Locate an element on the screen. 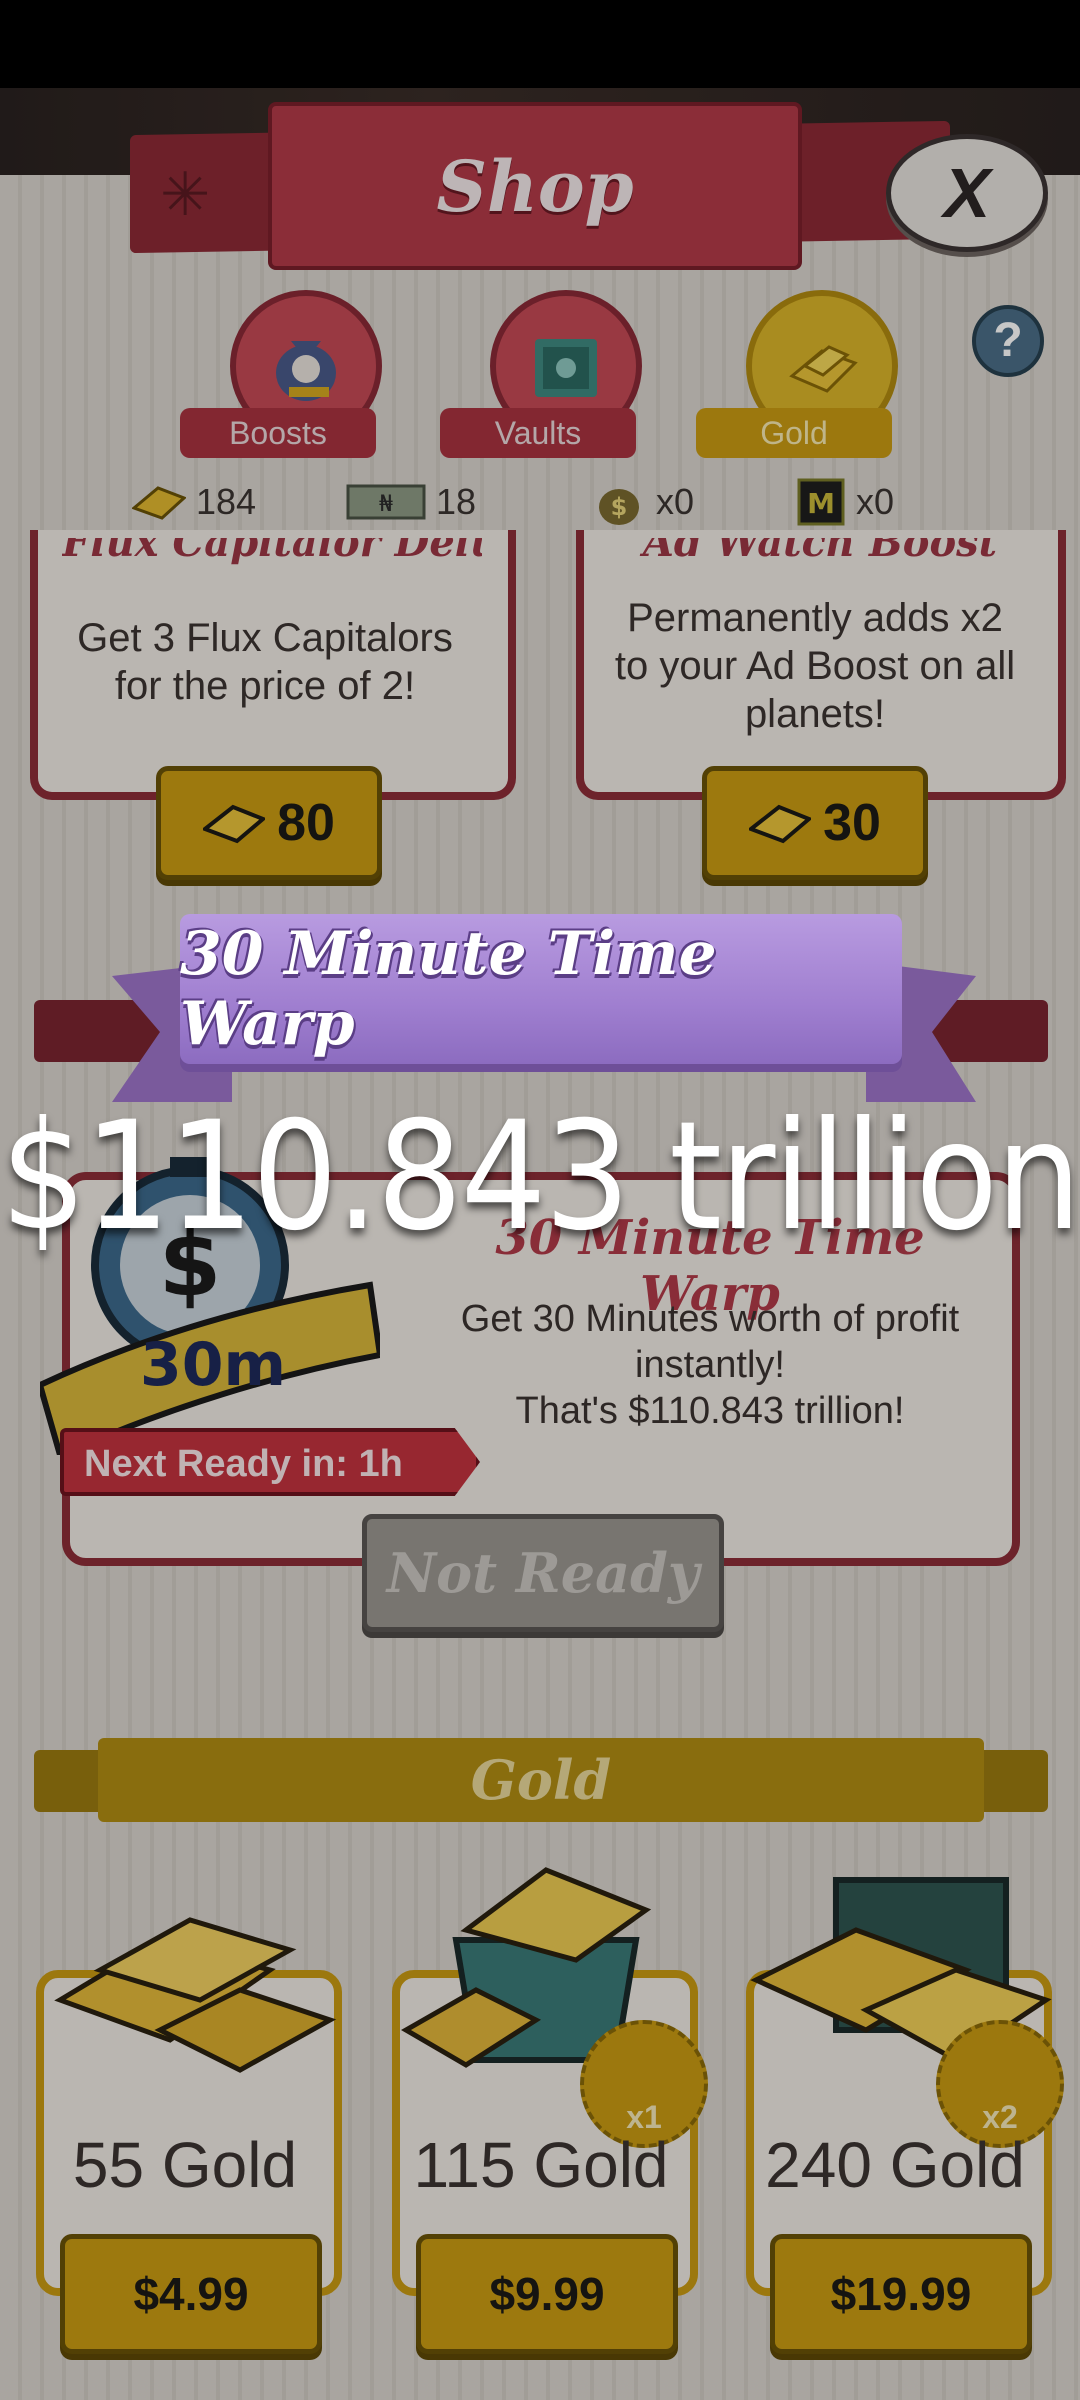 The height and width of the screenshot is (2400, 1080). description-line: for the price of 2! is located at coordinates (265, 686).